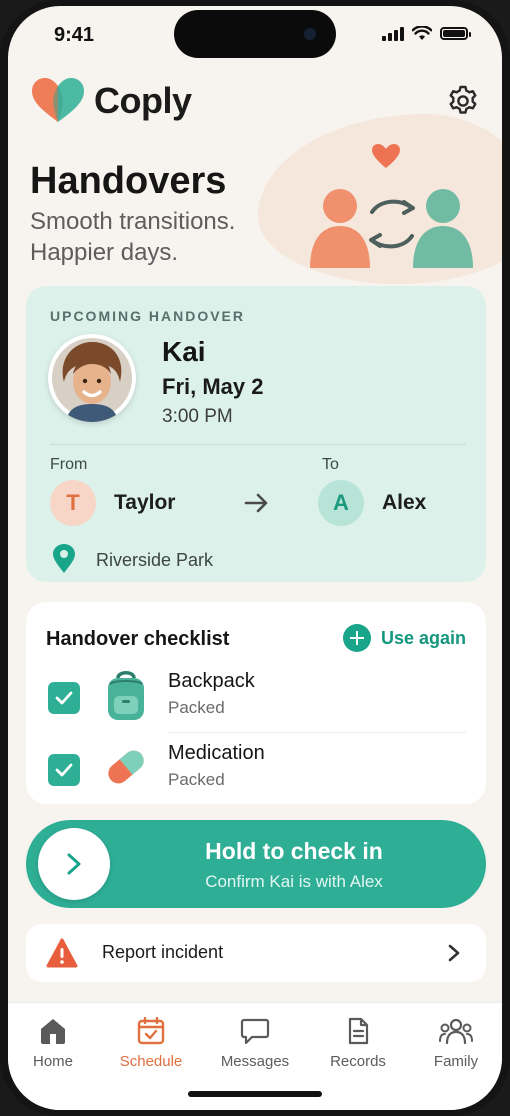  I want to click on wifi-icon, so click(422, 33).